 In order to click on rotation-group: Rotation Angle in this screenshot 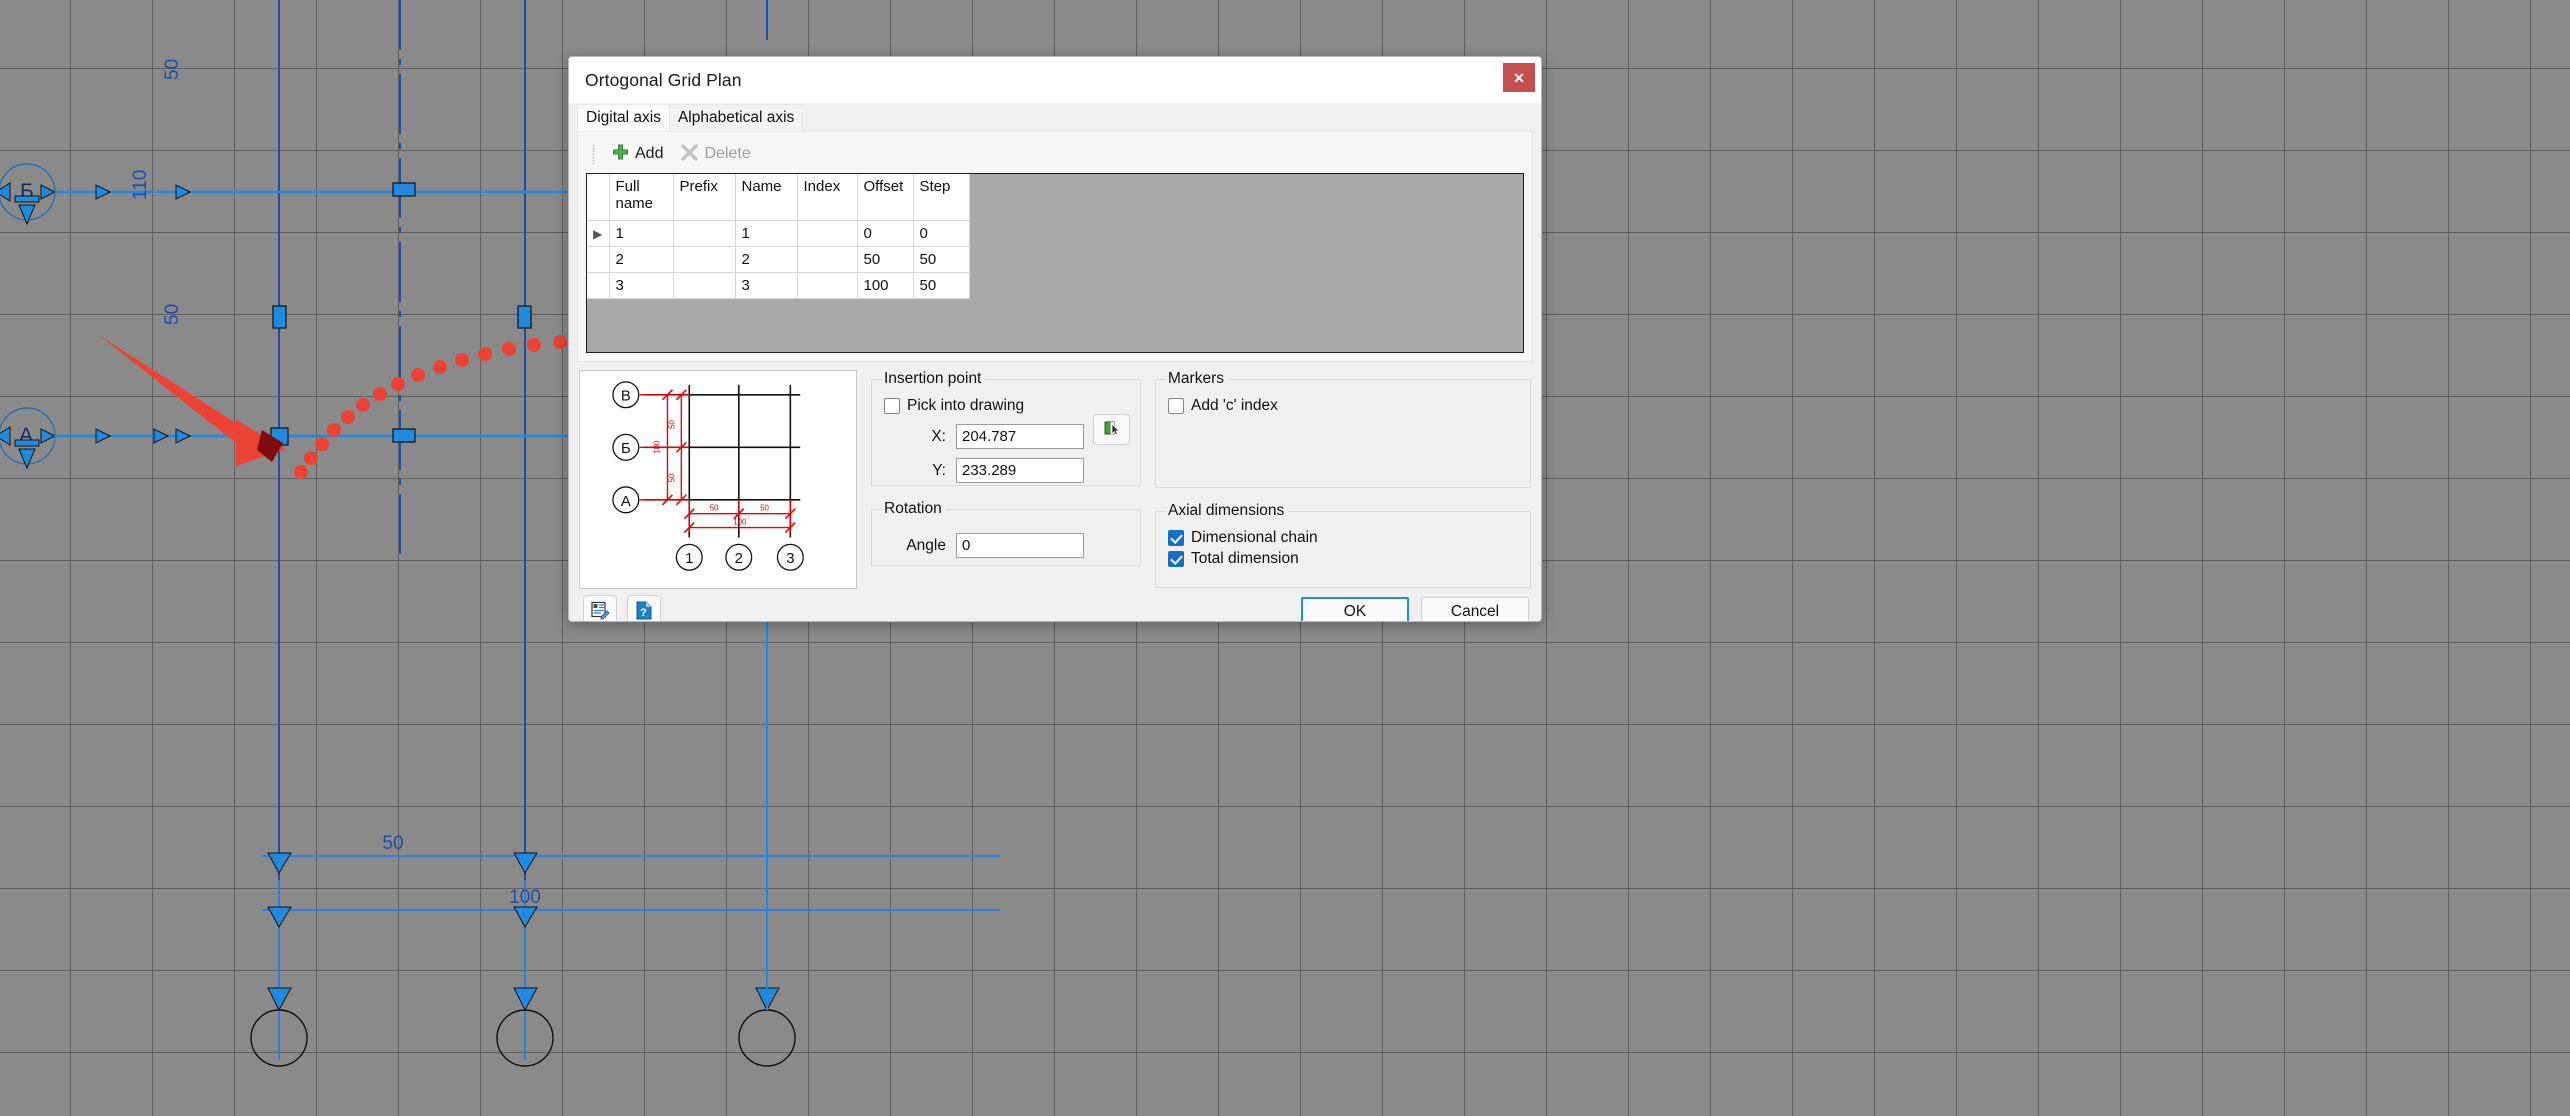, I will do `click(1006, 533)`.